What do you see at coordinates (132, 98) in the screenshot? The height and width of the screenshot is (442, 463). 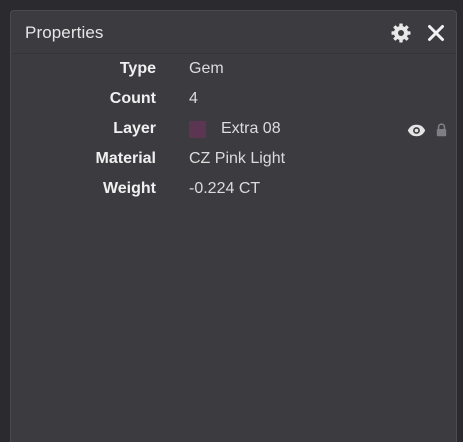 I see `property-label-count: Count` at bounding box center [132, 98].